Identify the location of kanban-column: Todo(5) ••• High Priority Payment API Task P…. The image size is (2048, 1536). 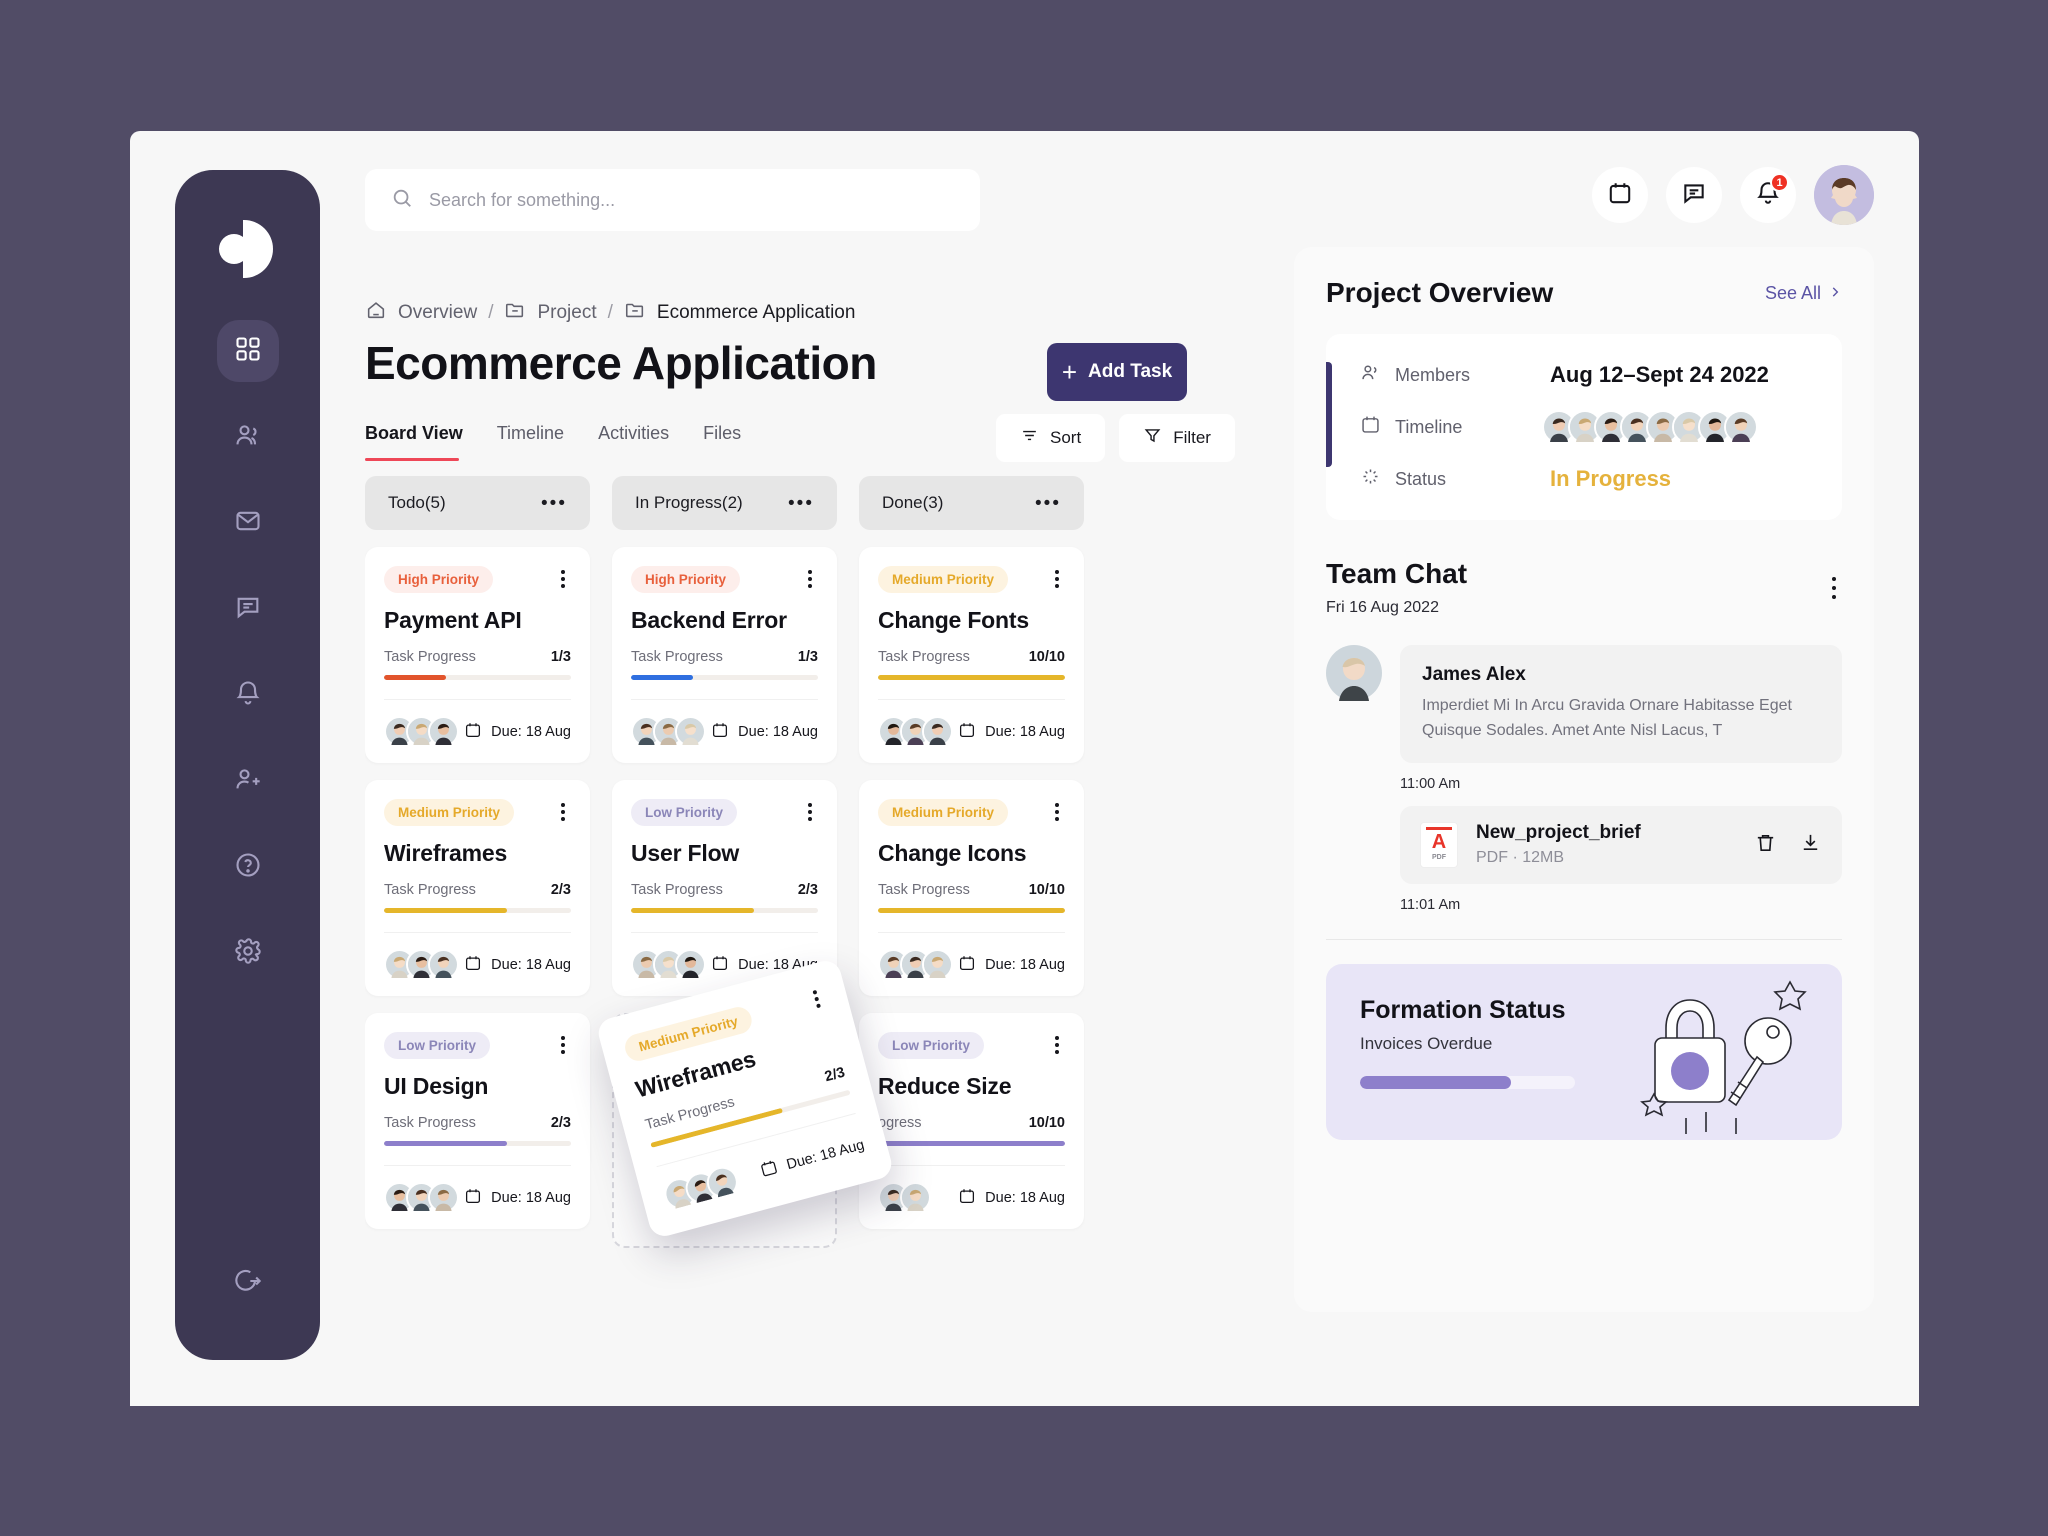
(477, 921).